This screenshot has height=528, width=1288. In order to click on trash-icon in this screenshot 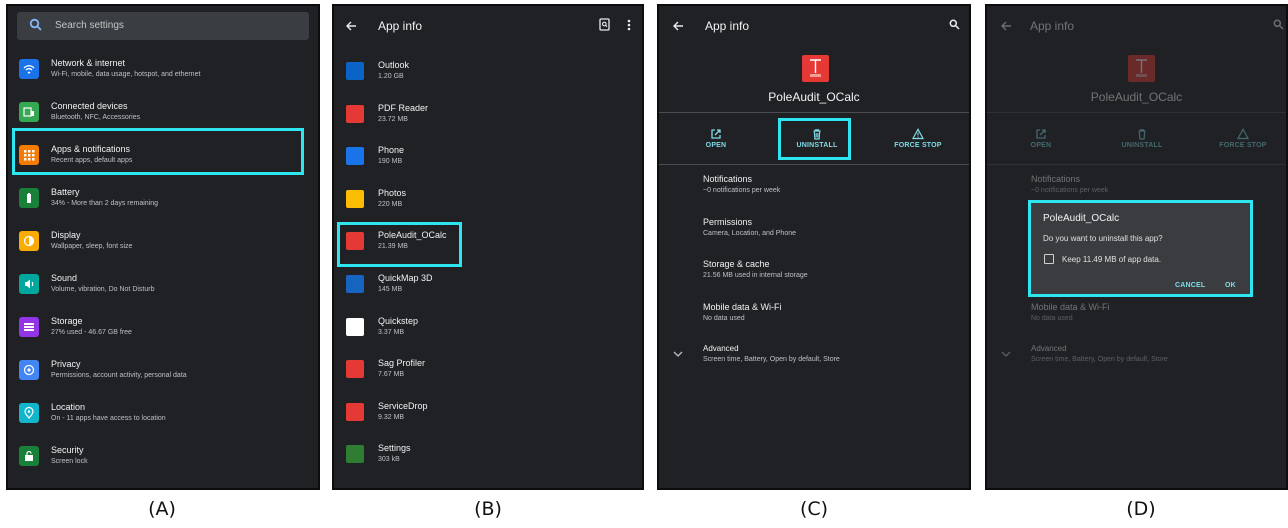, I will do `click(1142, 134)`.